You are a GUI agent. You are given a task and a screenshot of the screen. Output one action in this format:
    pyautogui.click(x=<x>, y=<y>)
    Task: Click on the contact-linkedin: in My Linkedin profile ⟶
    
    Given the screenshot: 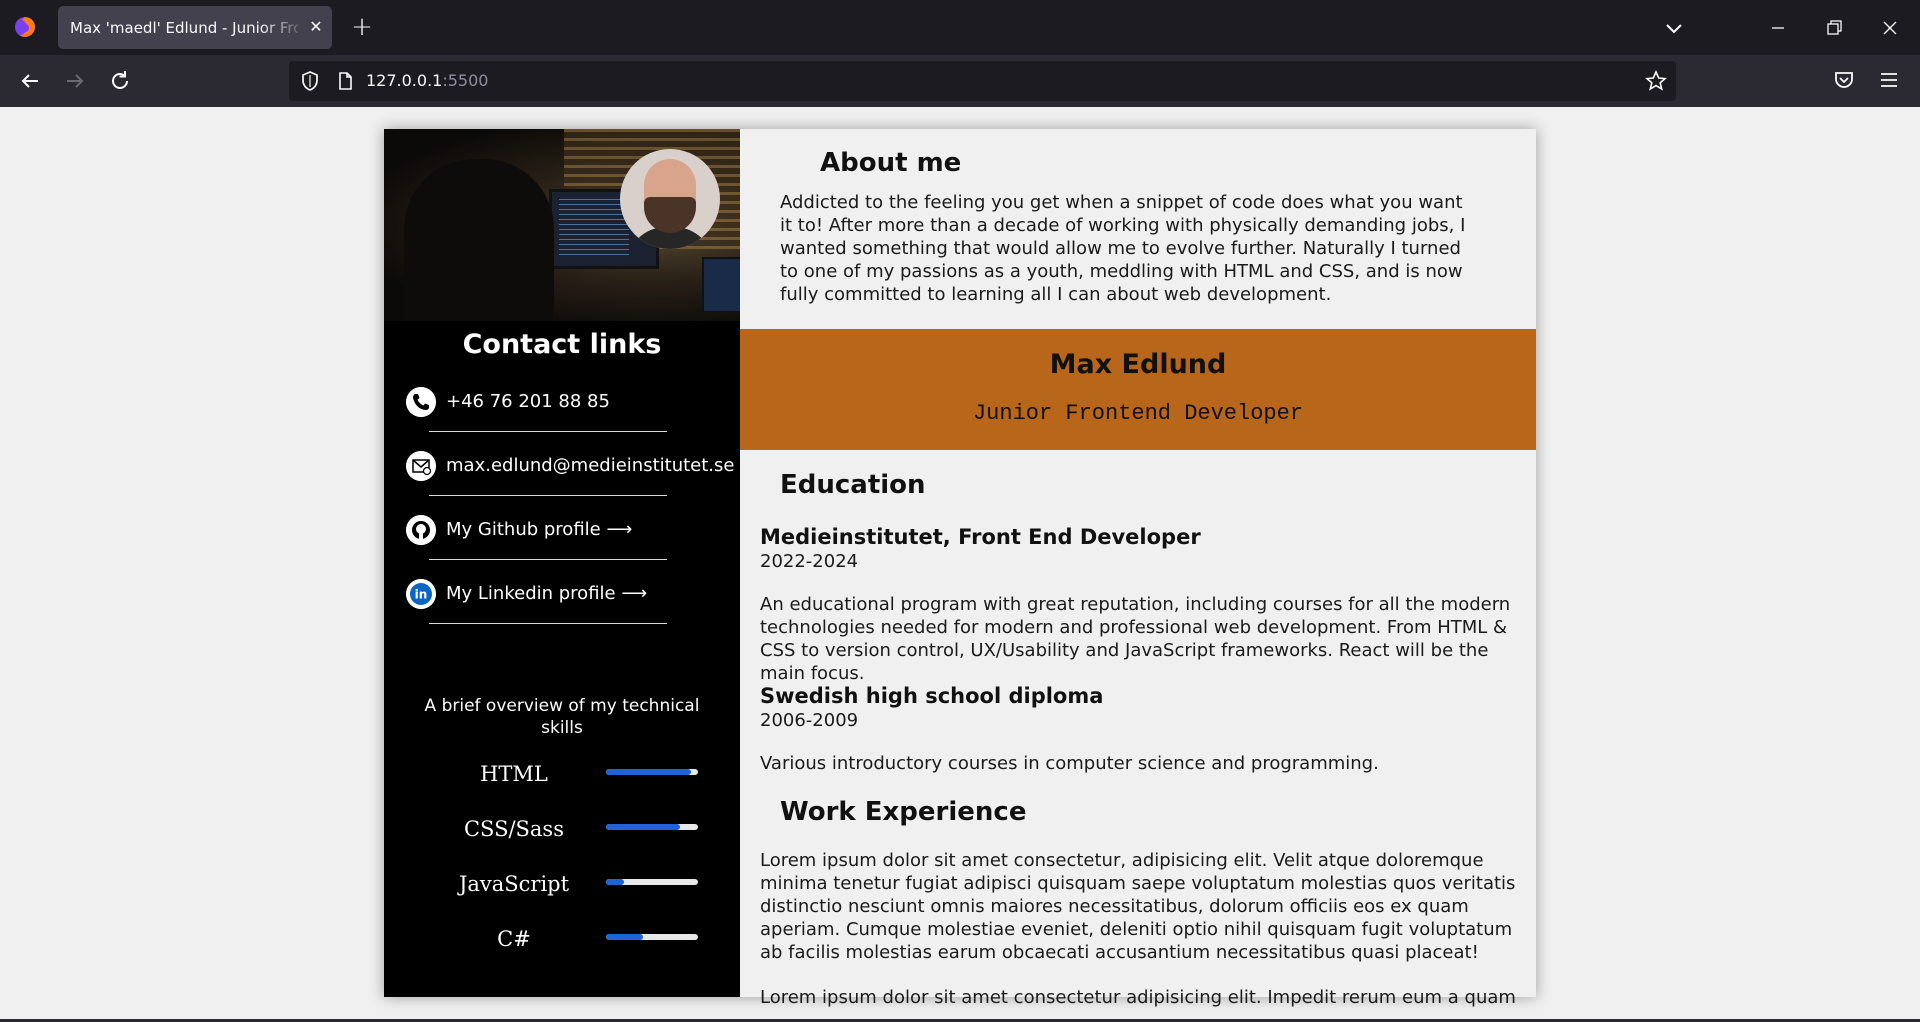 What is the action you would take?
    pyautogui.click(x=571, y=595)
    